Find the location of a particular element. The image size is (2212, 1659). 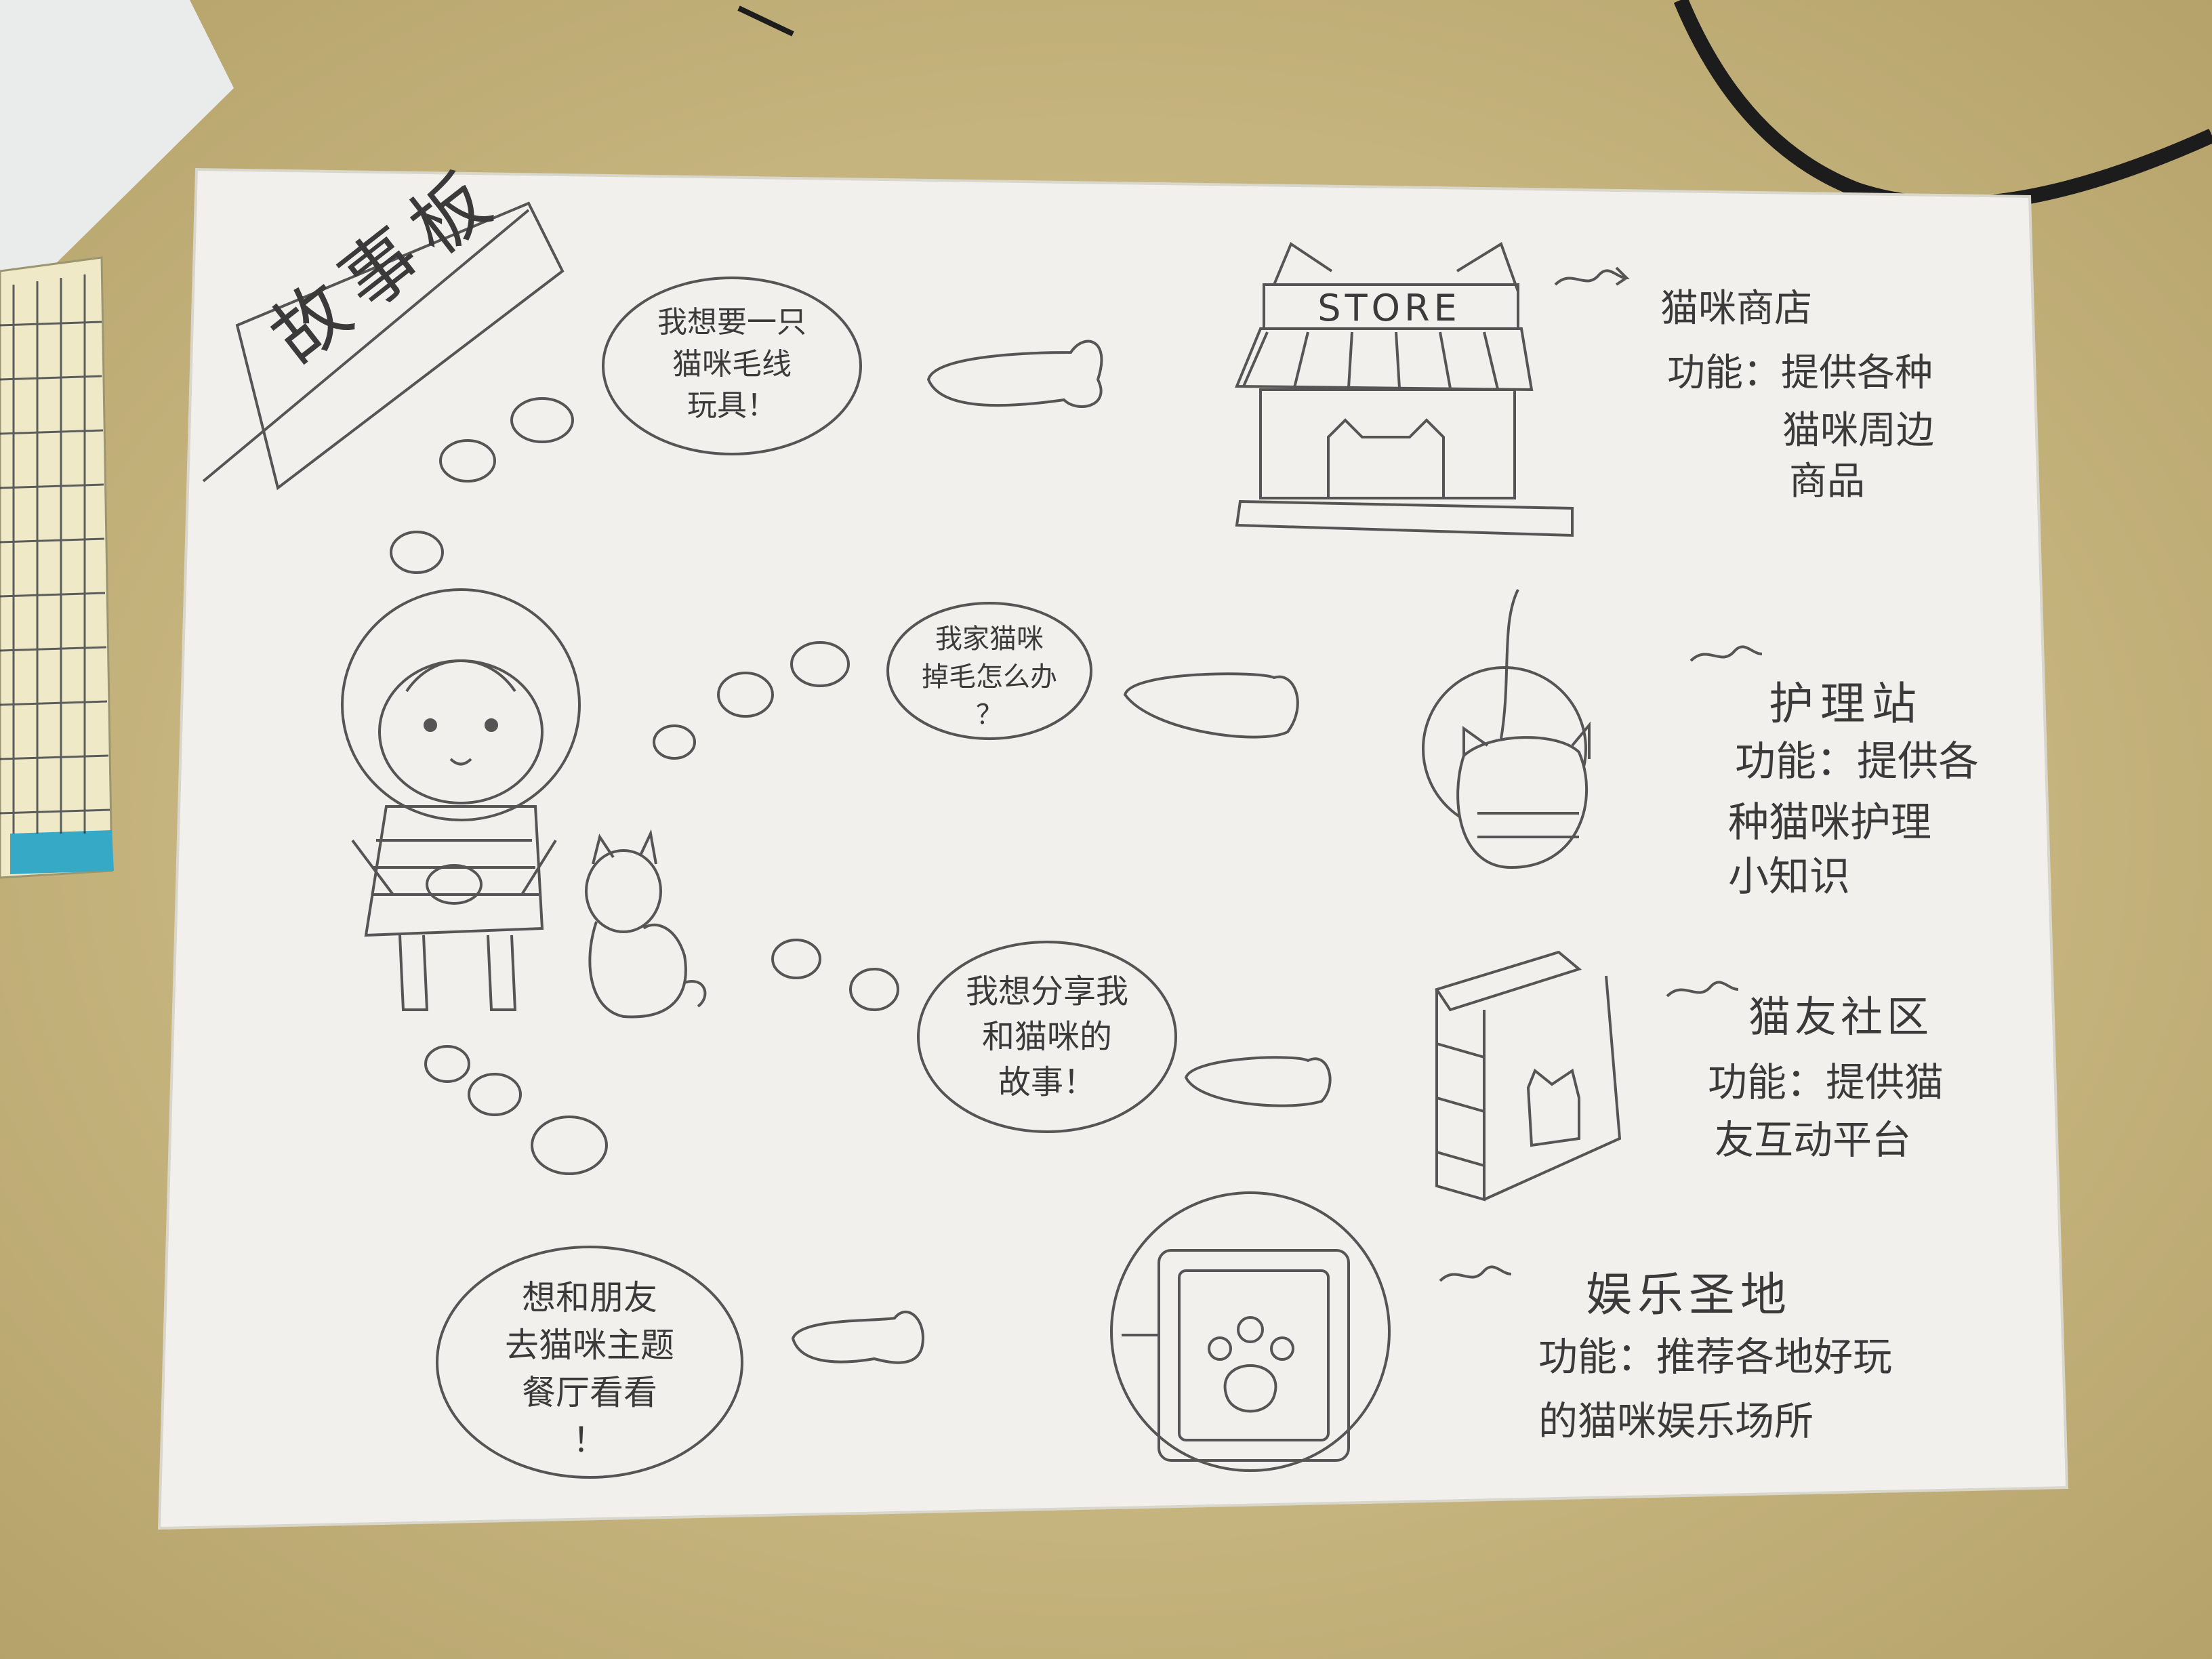

thought-1-line-2: 猫咪毛线 is located at coordinates (732, 364).